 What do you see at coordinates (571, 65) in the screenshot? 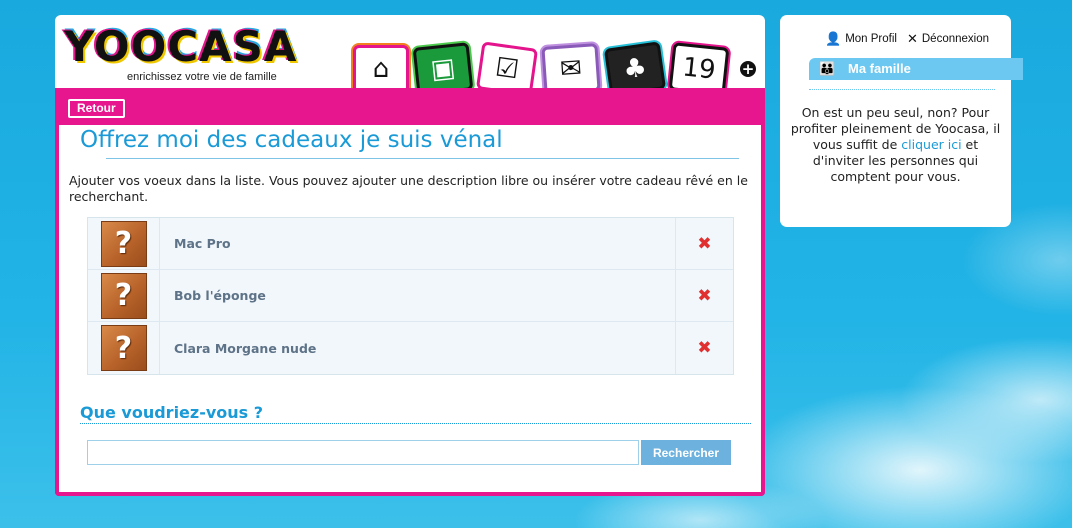
I see `mail-icon: ✉` at bounding box center [571, 65].